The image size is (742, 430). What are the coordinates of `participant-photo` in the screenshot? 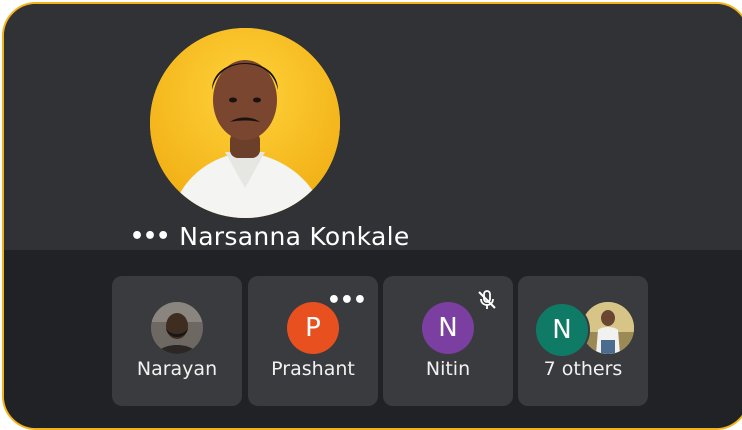 It's located at (177, 328).